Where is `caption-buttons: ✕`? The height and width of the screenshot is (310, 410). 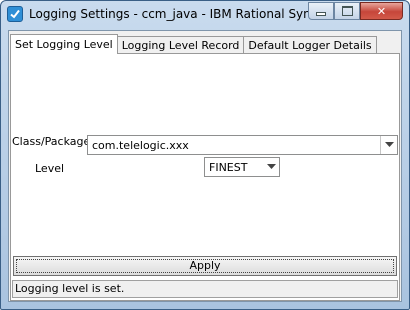
caption-buttons: ✕ is located at coordinates (355, 11).